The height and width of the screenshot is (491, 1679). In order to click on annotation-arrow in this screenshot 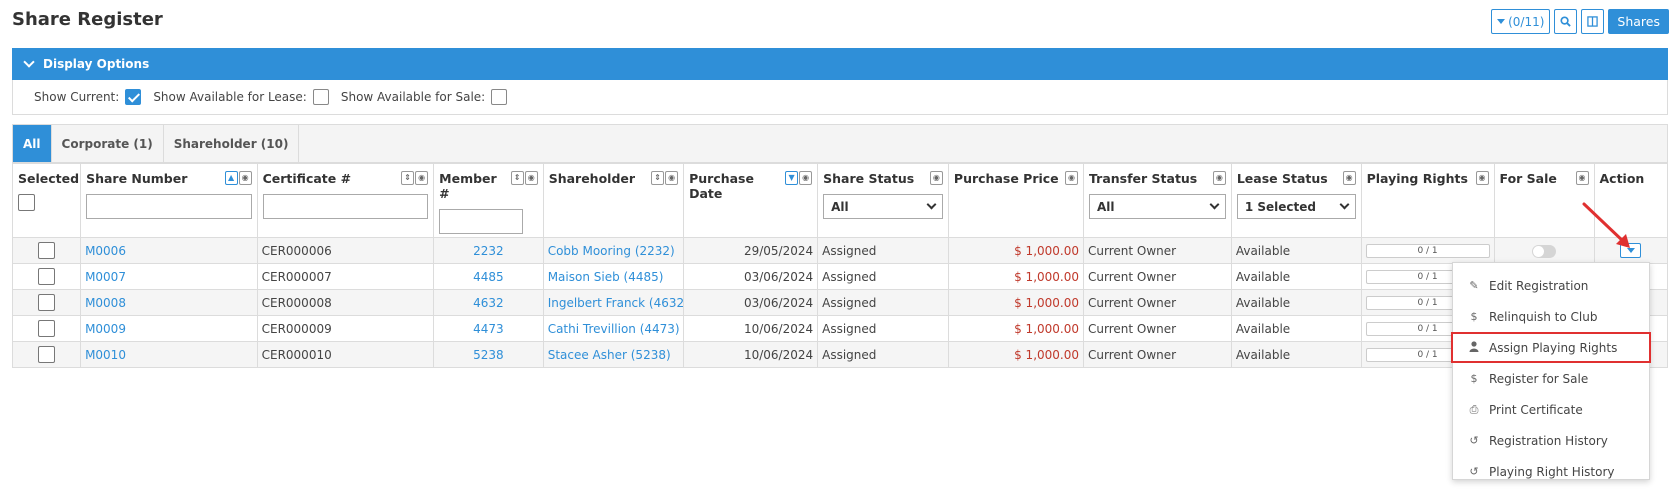, I will do `click(1606, 225)`.